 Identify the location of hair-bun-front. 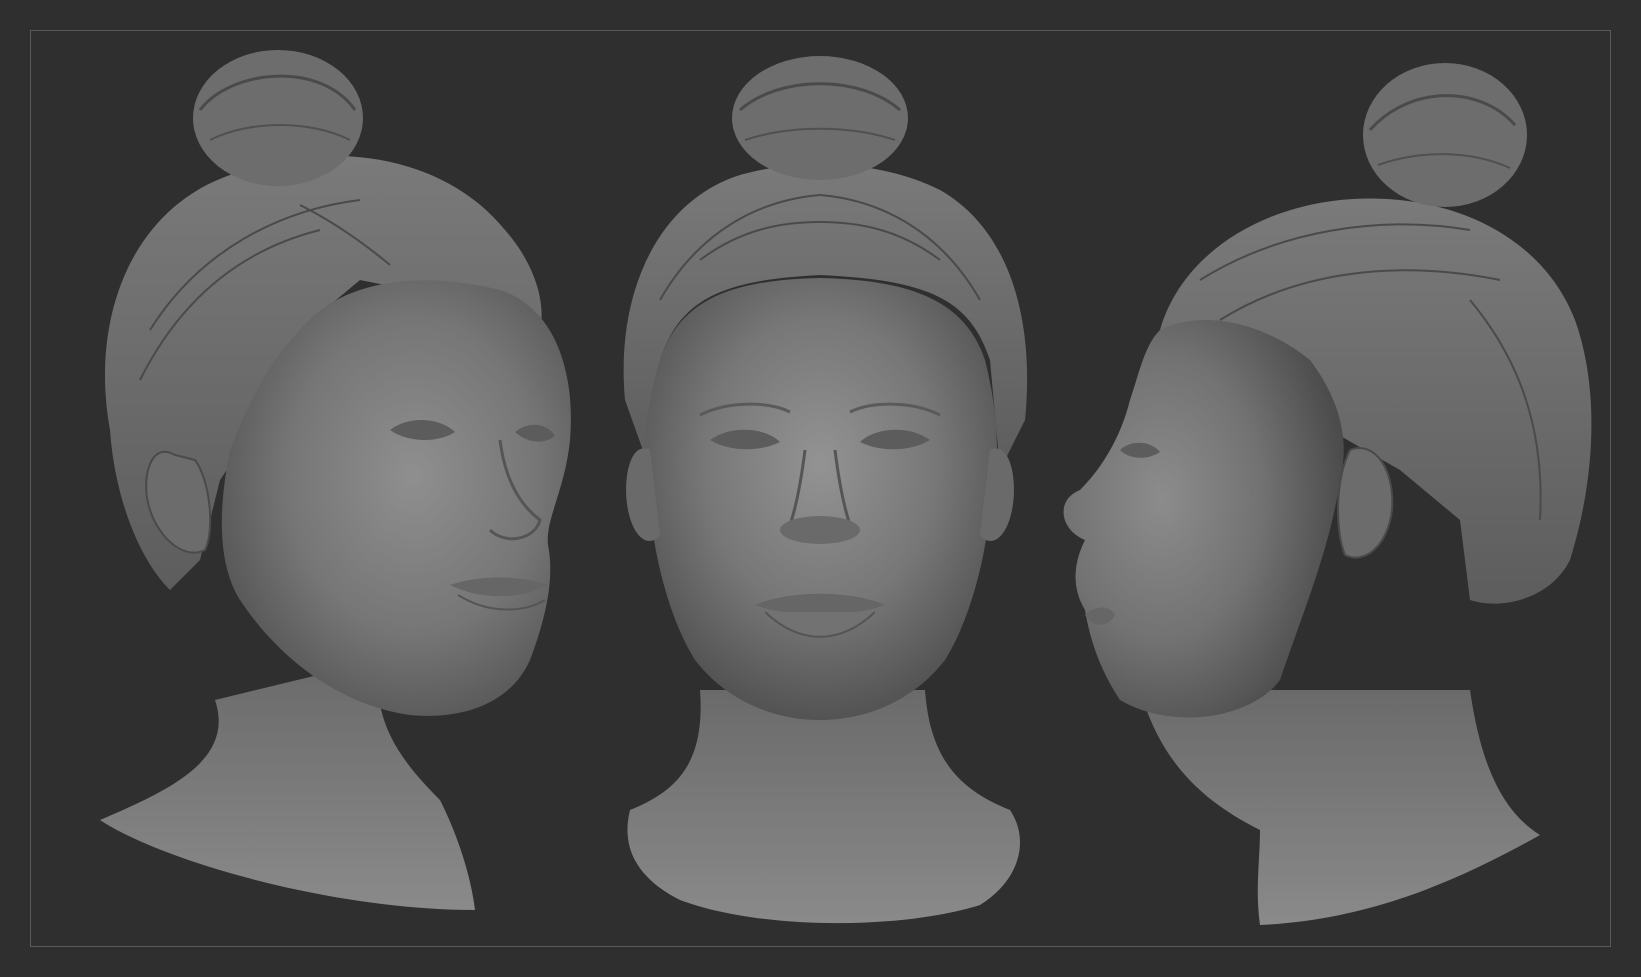
(820, 118).